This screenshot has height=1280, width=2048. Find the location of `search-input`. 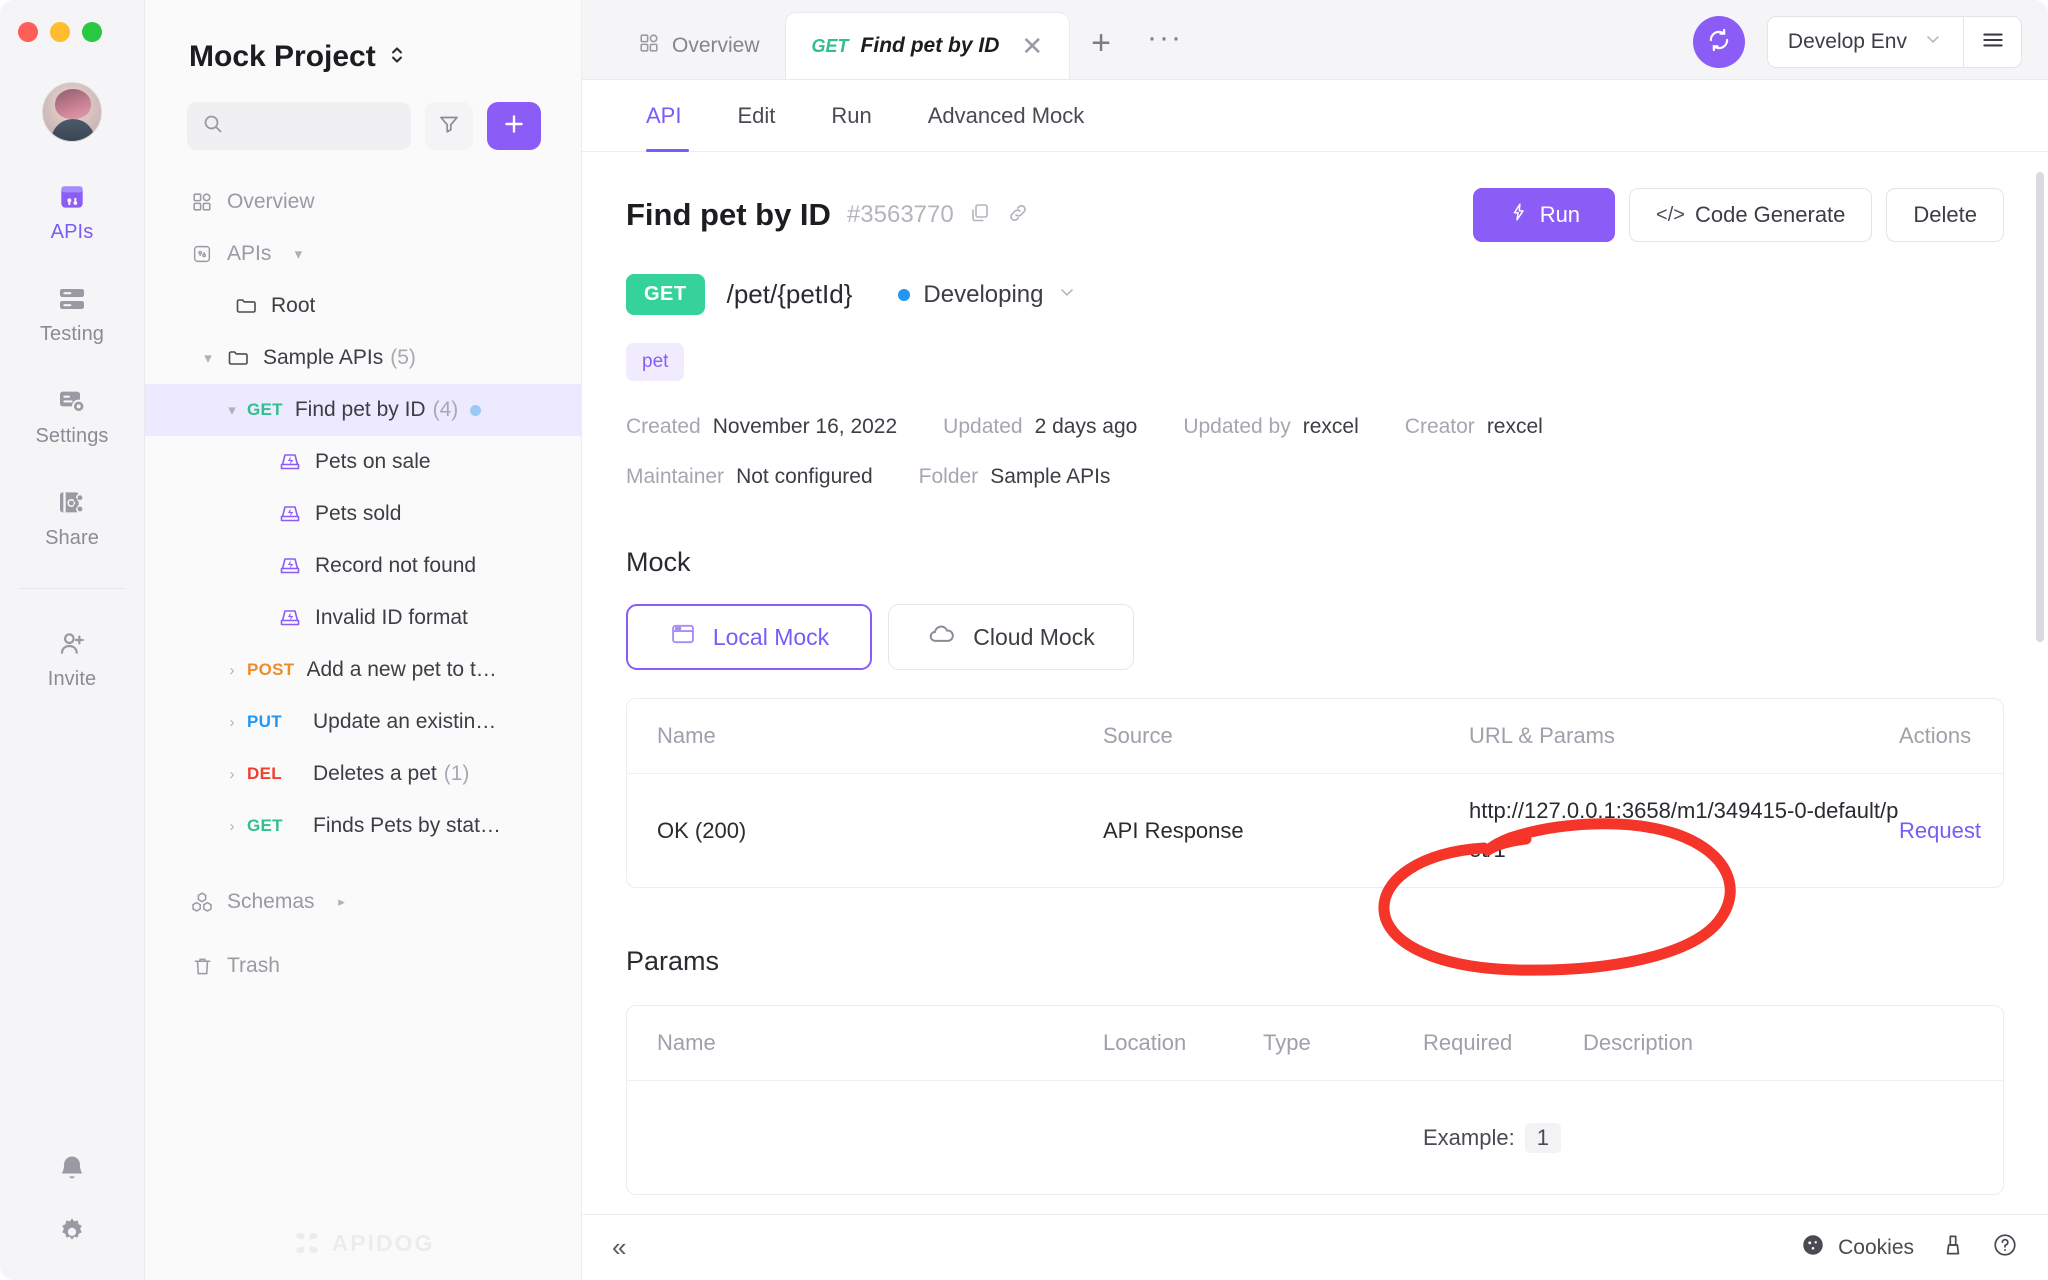

search-input is located at coordinates (311, 126).